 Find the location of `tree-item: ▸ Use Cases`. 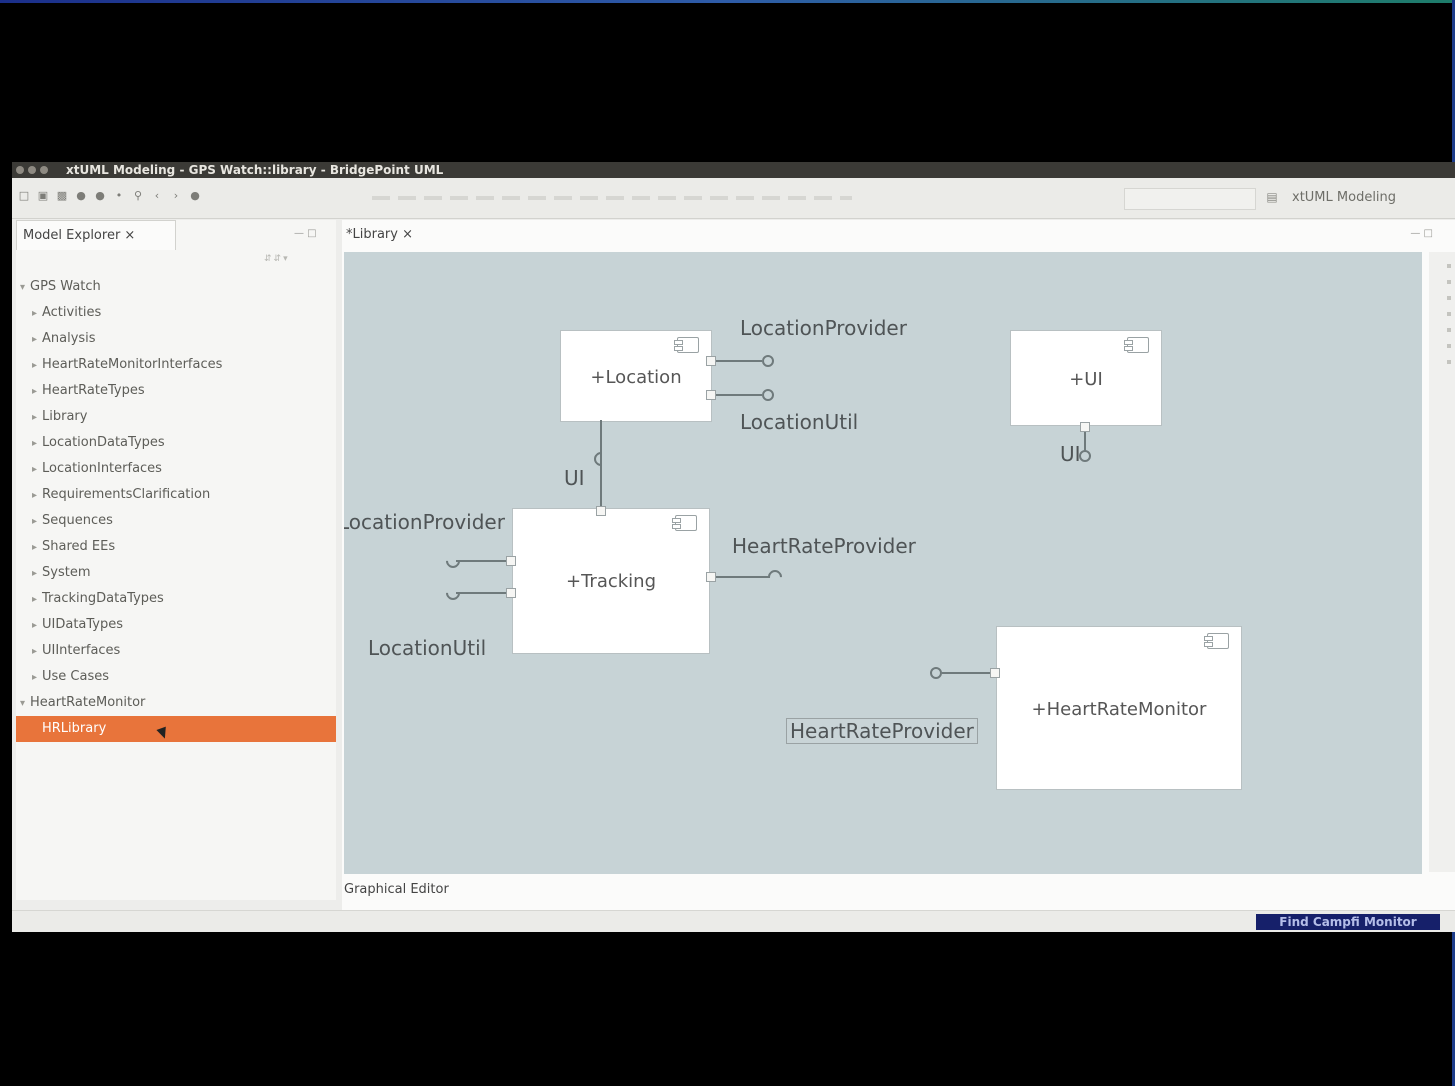

tree-item: ▸ Use Cases is located at coordinates (176, 677).